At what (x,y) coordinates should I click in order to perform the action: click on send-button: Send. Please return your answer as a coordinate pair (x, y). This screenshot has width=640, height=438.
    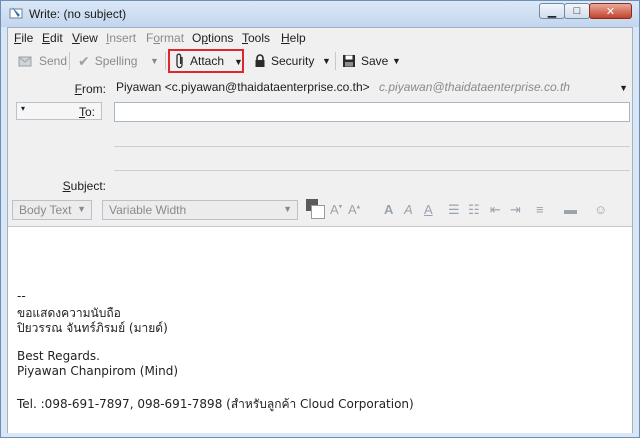
    Looking at the image, I should click on (42, 61).